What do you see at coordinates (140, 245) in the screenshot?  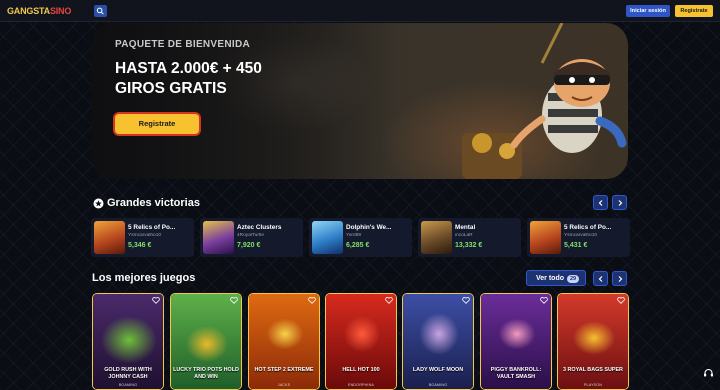 I see `win-amount: 5,346 €` at bounding box center [140, 245].